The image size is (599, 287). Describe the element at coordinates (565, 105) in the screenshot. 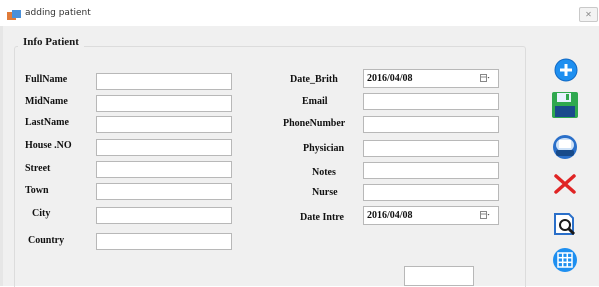

I see `save-button` at that location.